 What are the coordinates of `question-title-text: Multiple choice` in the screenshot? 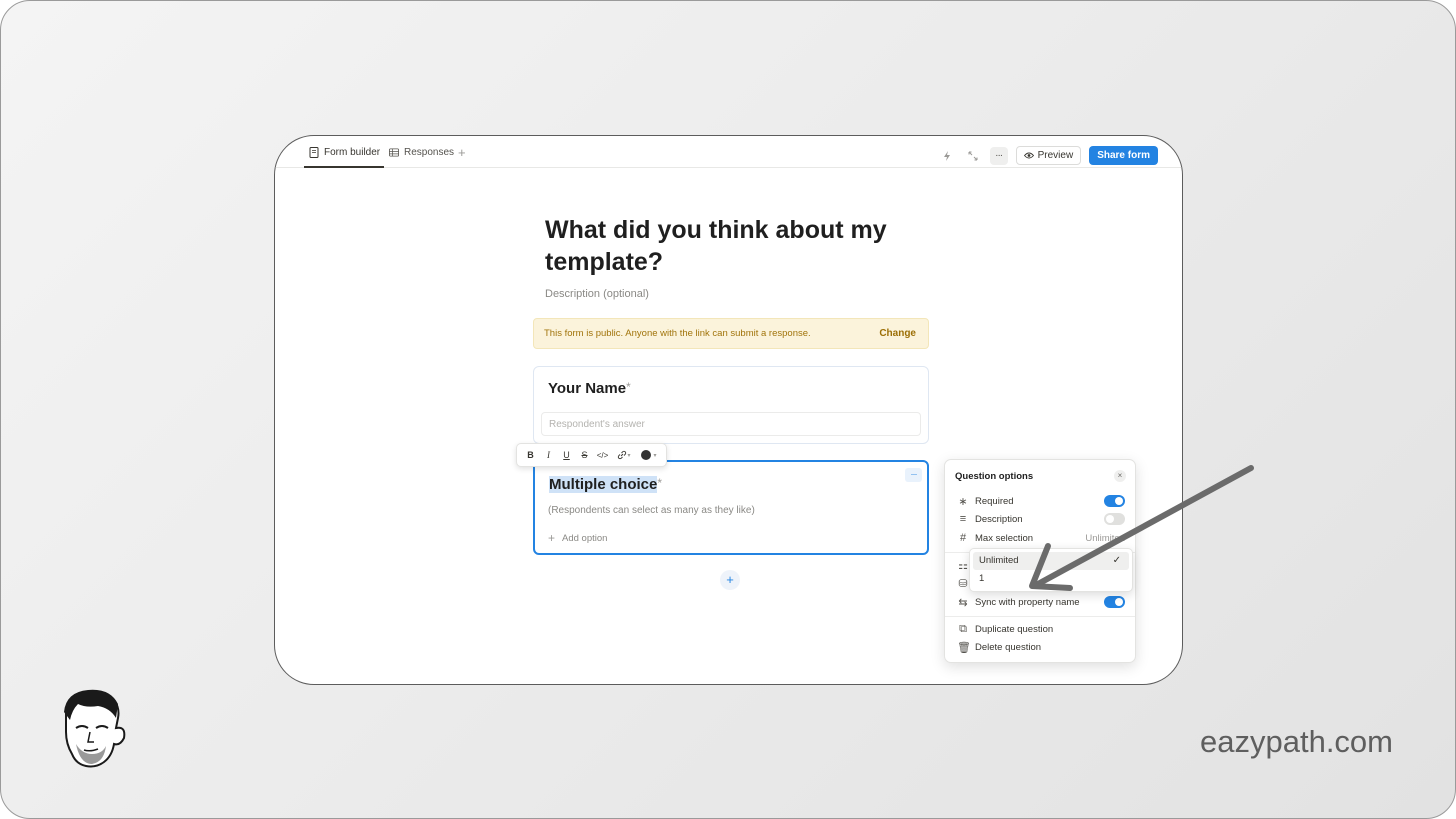 It's located at (603, 484).